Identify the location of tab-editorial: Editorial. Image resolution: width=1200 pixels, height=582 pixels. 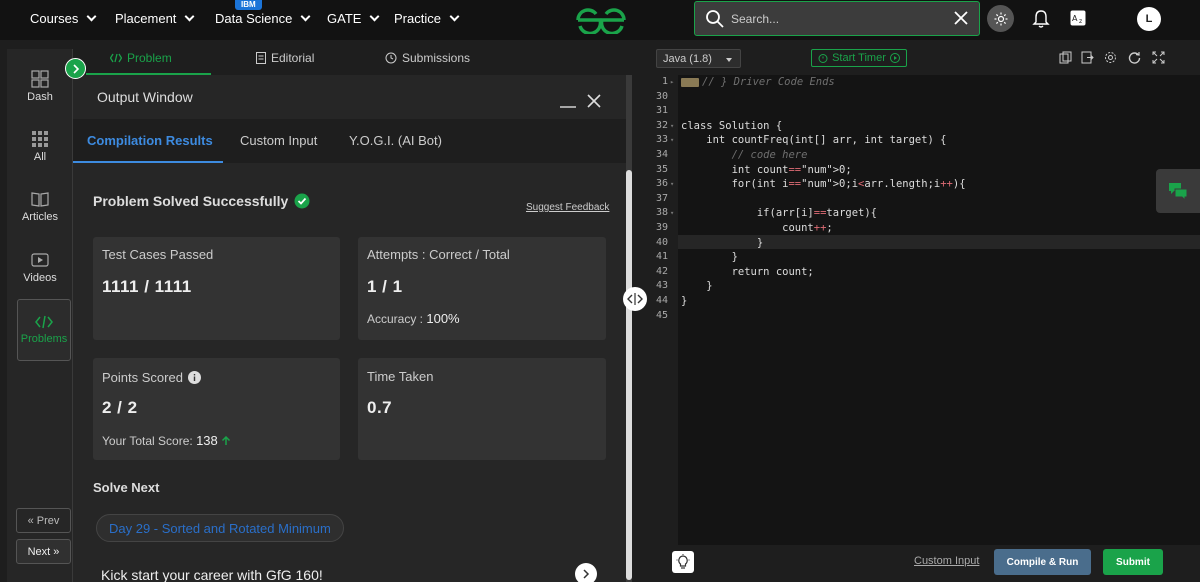
(285, 58).